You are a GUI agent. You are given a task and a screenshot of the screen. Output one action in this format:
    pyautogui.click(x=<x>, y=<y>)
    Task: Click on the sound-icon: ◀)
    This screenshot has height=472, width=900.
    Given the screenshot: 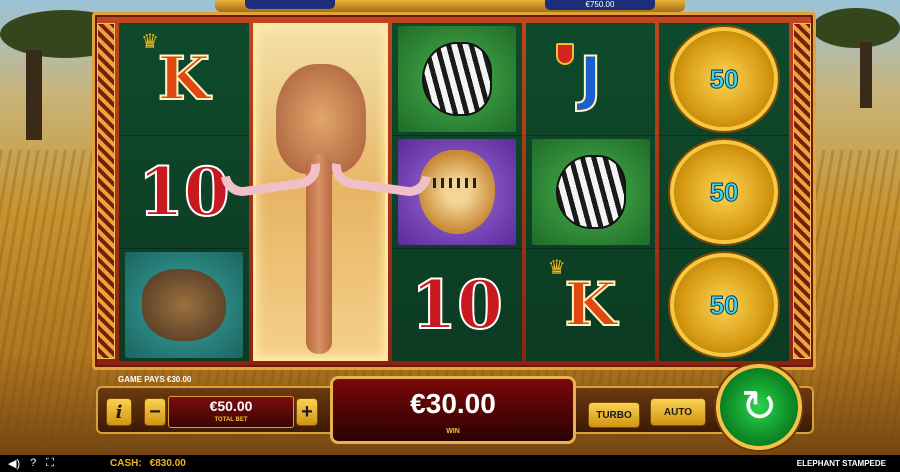 What is the action you would take?
    pyautogui.click(x=14, y=463)
    